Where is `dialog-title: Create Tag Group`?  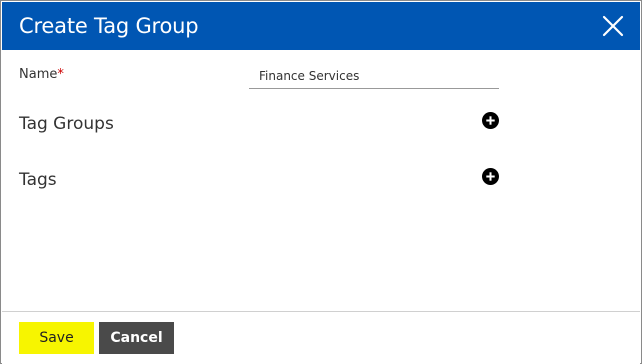
dialog-title: Create Tag Group is located at coordinates (109, 26).